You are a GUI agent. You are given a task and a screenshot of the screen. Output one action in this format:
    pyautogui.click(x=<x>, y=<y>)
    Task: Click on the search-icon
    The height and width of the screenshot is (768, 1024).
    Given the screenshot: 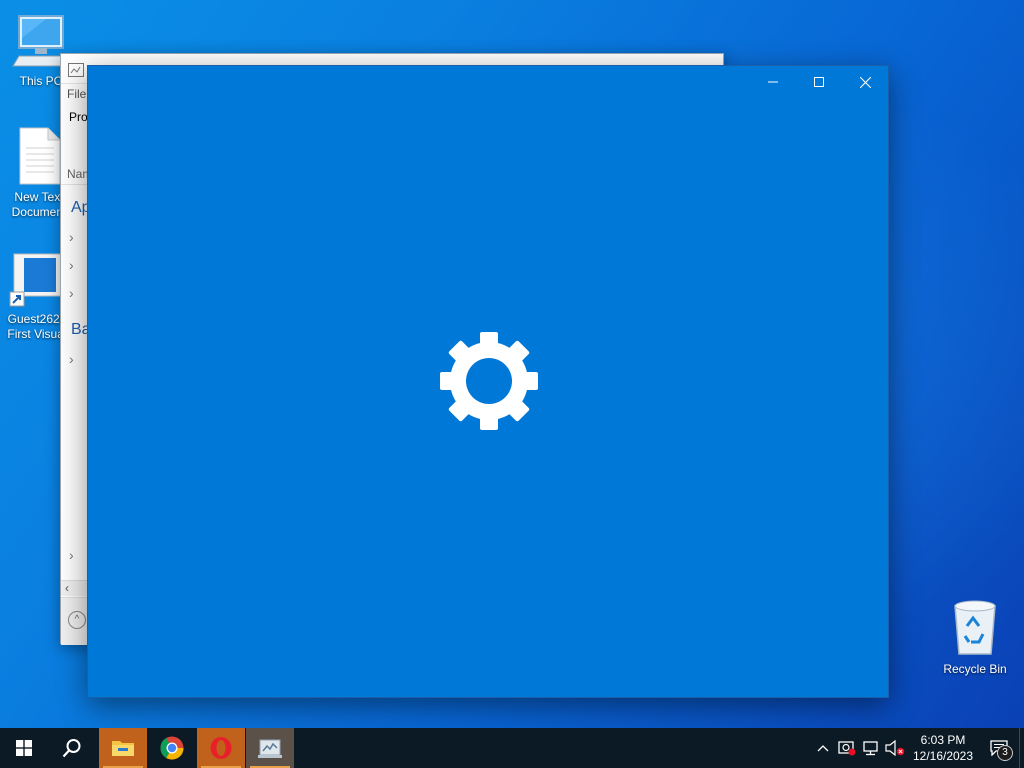 What is the action you would take?
    pyautogui.click(x=71, y=748)
    